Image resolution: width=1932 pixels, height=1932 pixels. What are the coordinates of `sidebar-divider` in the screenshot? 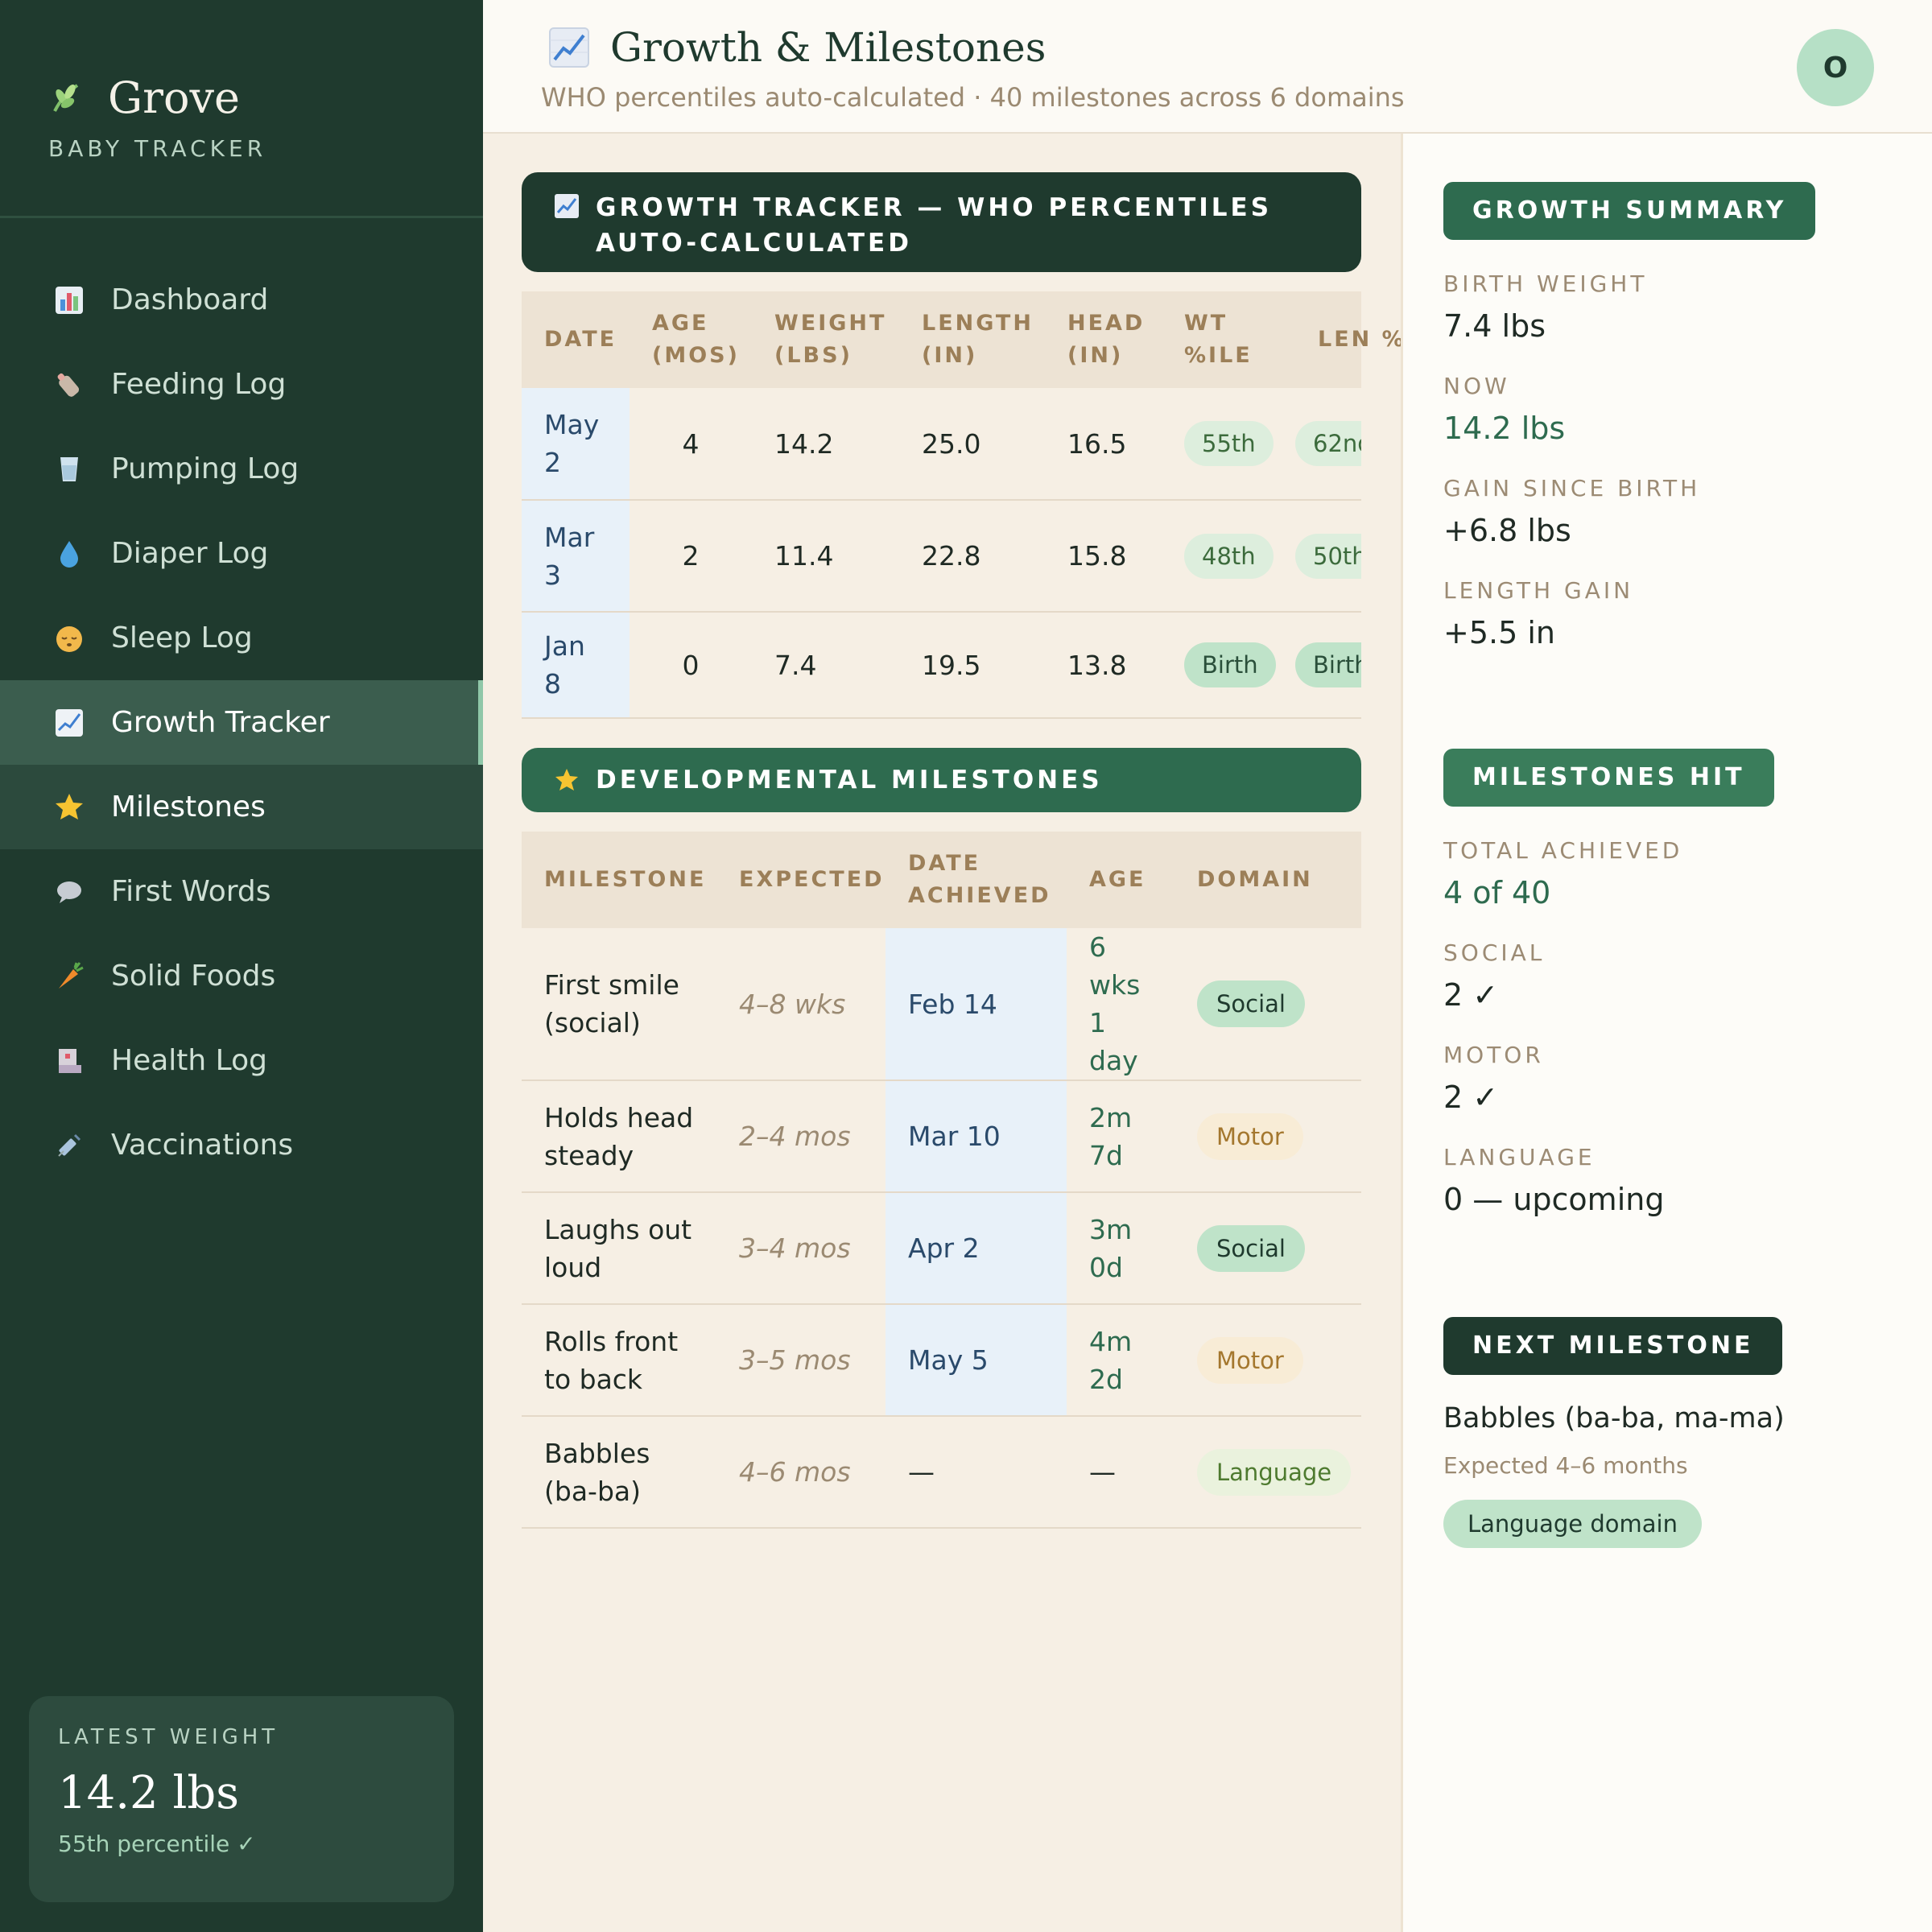 It's located at (242, 217).